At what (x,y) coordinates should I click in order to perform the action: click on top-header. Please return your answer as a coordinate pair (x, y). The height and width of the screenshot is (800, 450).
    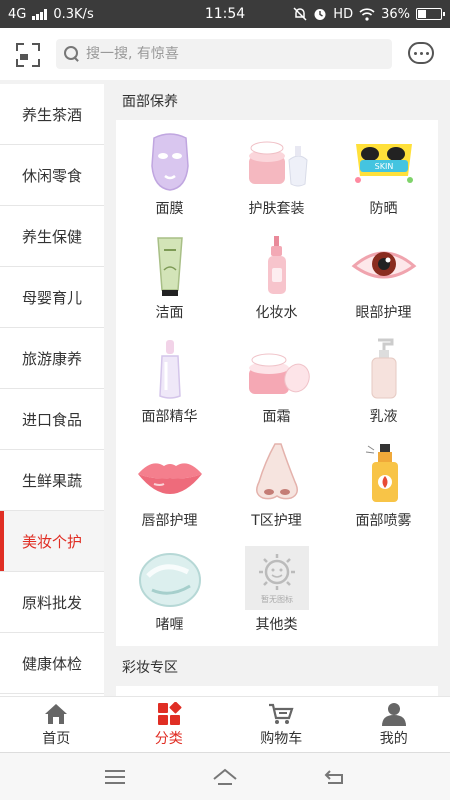
    Looking at the image, I should click on (225, 54).